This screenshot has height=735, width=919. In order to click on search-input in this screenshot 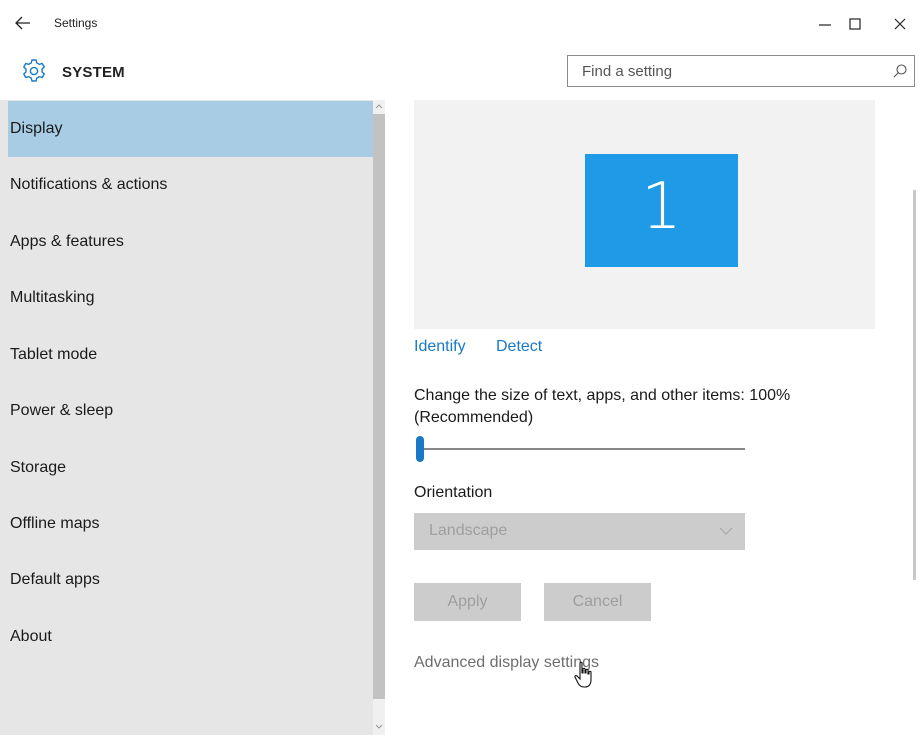, I will do `click(723, 71)`.